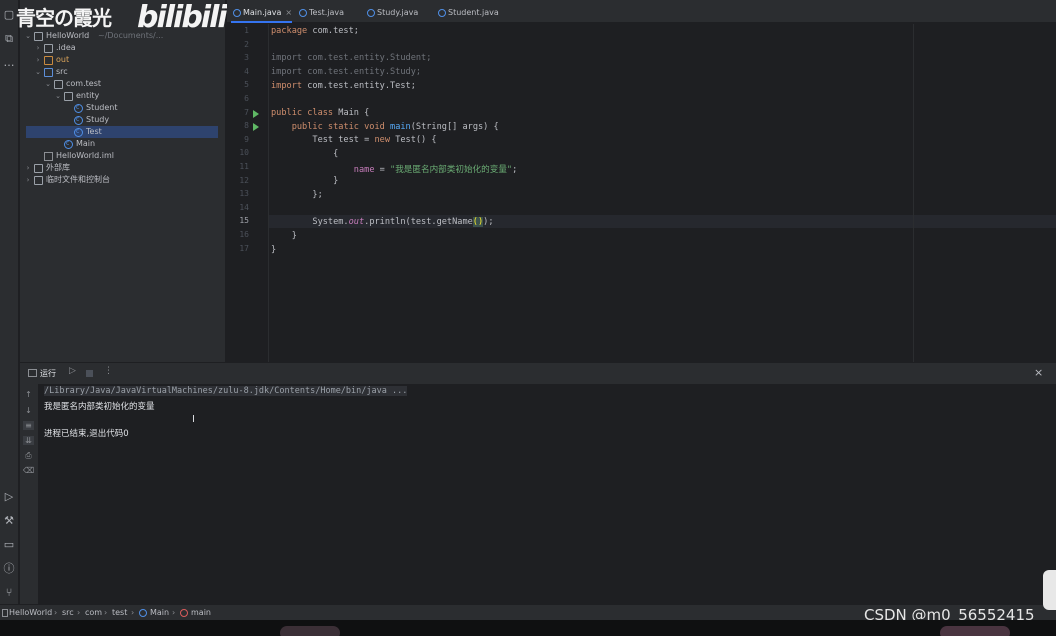 The width and height of the screenshot is (1056, 636). Describe the element at coordinates (343, 86) in the screenshot. I see `code-line-5: import com.test.entity.Test;` at that location.